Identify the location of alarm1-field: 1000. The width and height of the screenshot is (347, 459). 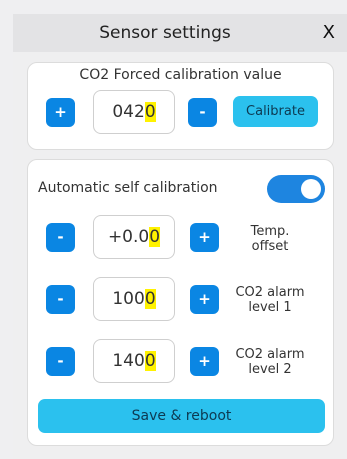
(134, 299).